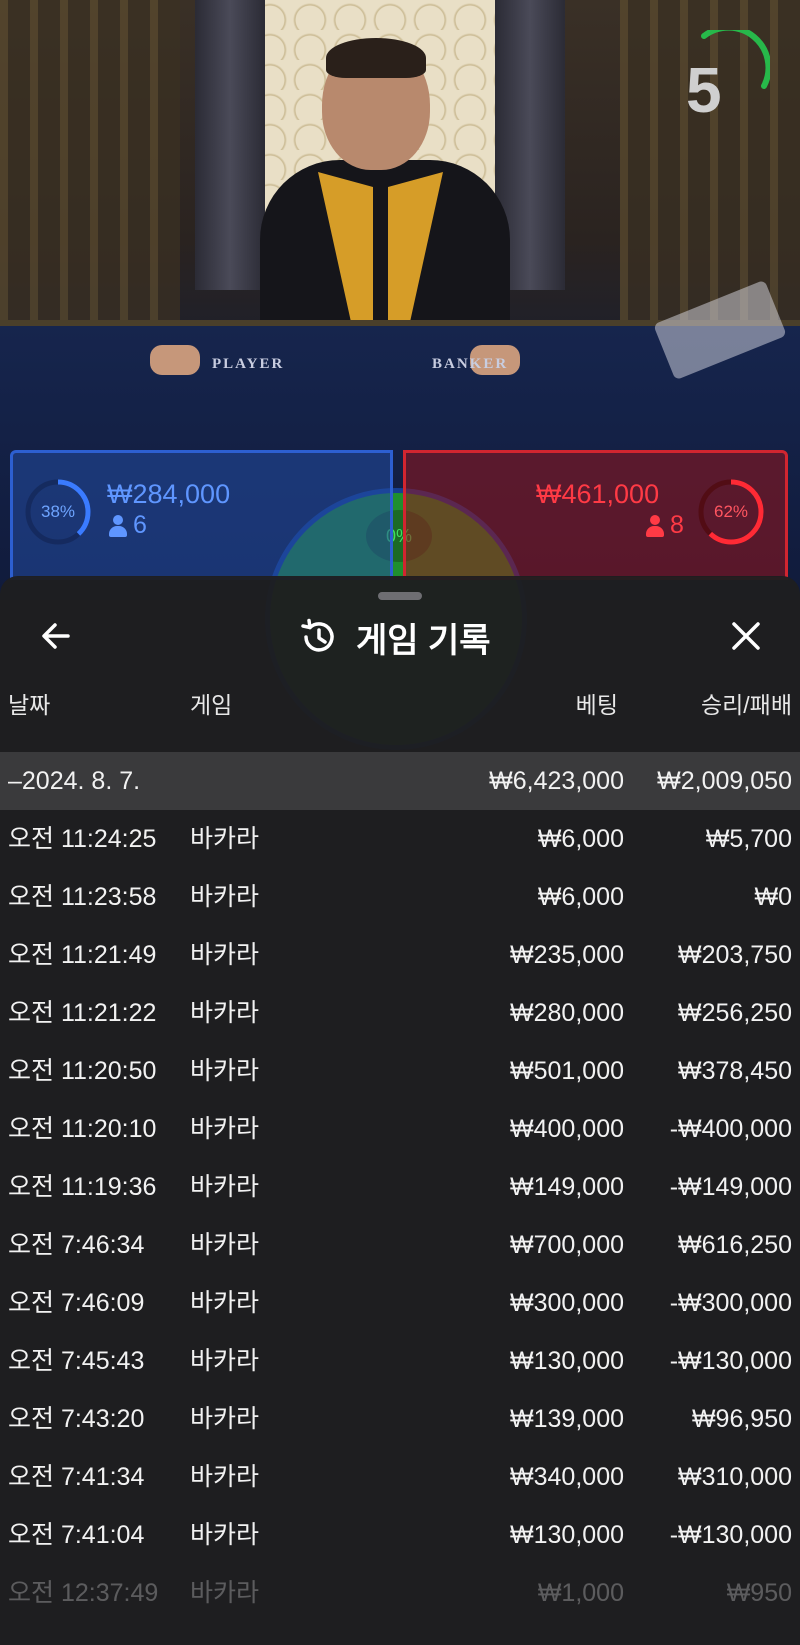  What do you see at coordinates (90, 165) in the screenshot?
I see `wall-panel-left` at bounding box center [90, 165].